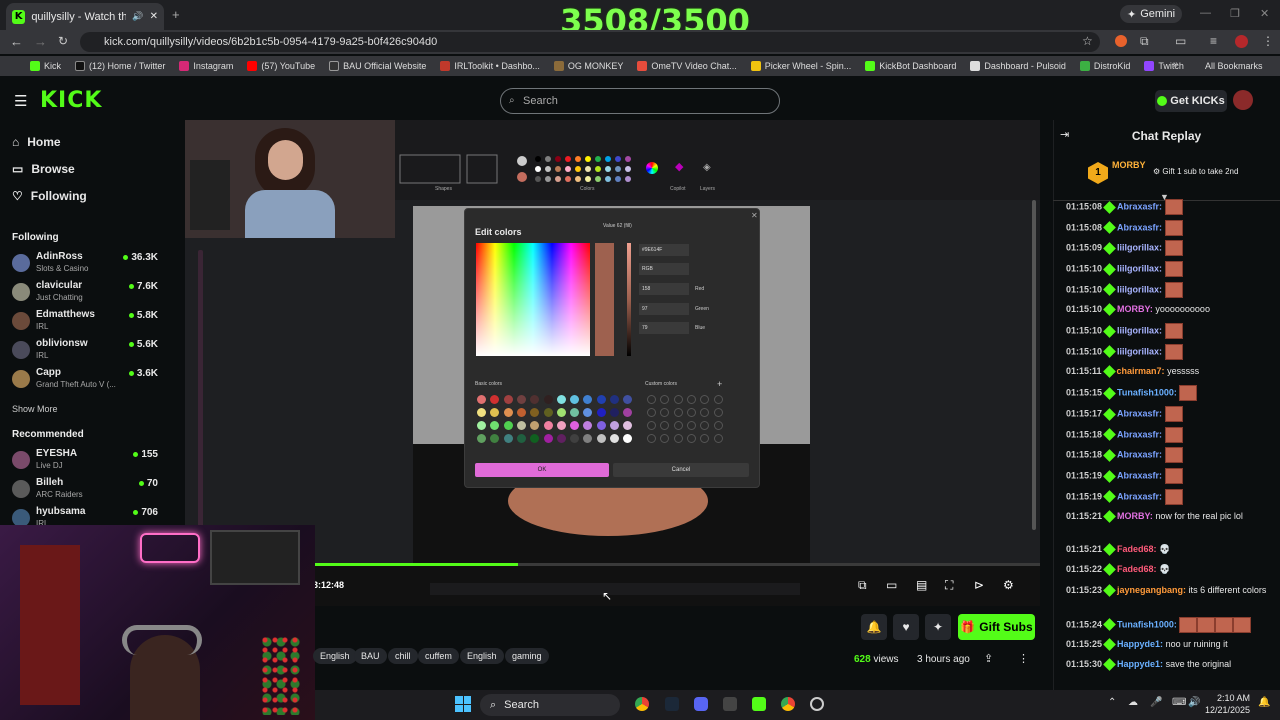 Image resolution: width=1280 pixels, height=720 pixels. Describe the element at coordinates (533, 299) in the screenshot. I see `color-spectrum` at that location.